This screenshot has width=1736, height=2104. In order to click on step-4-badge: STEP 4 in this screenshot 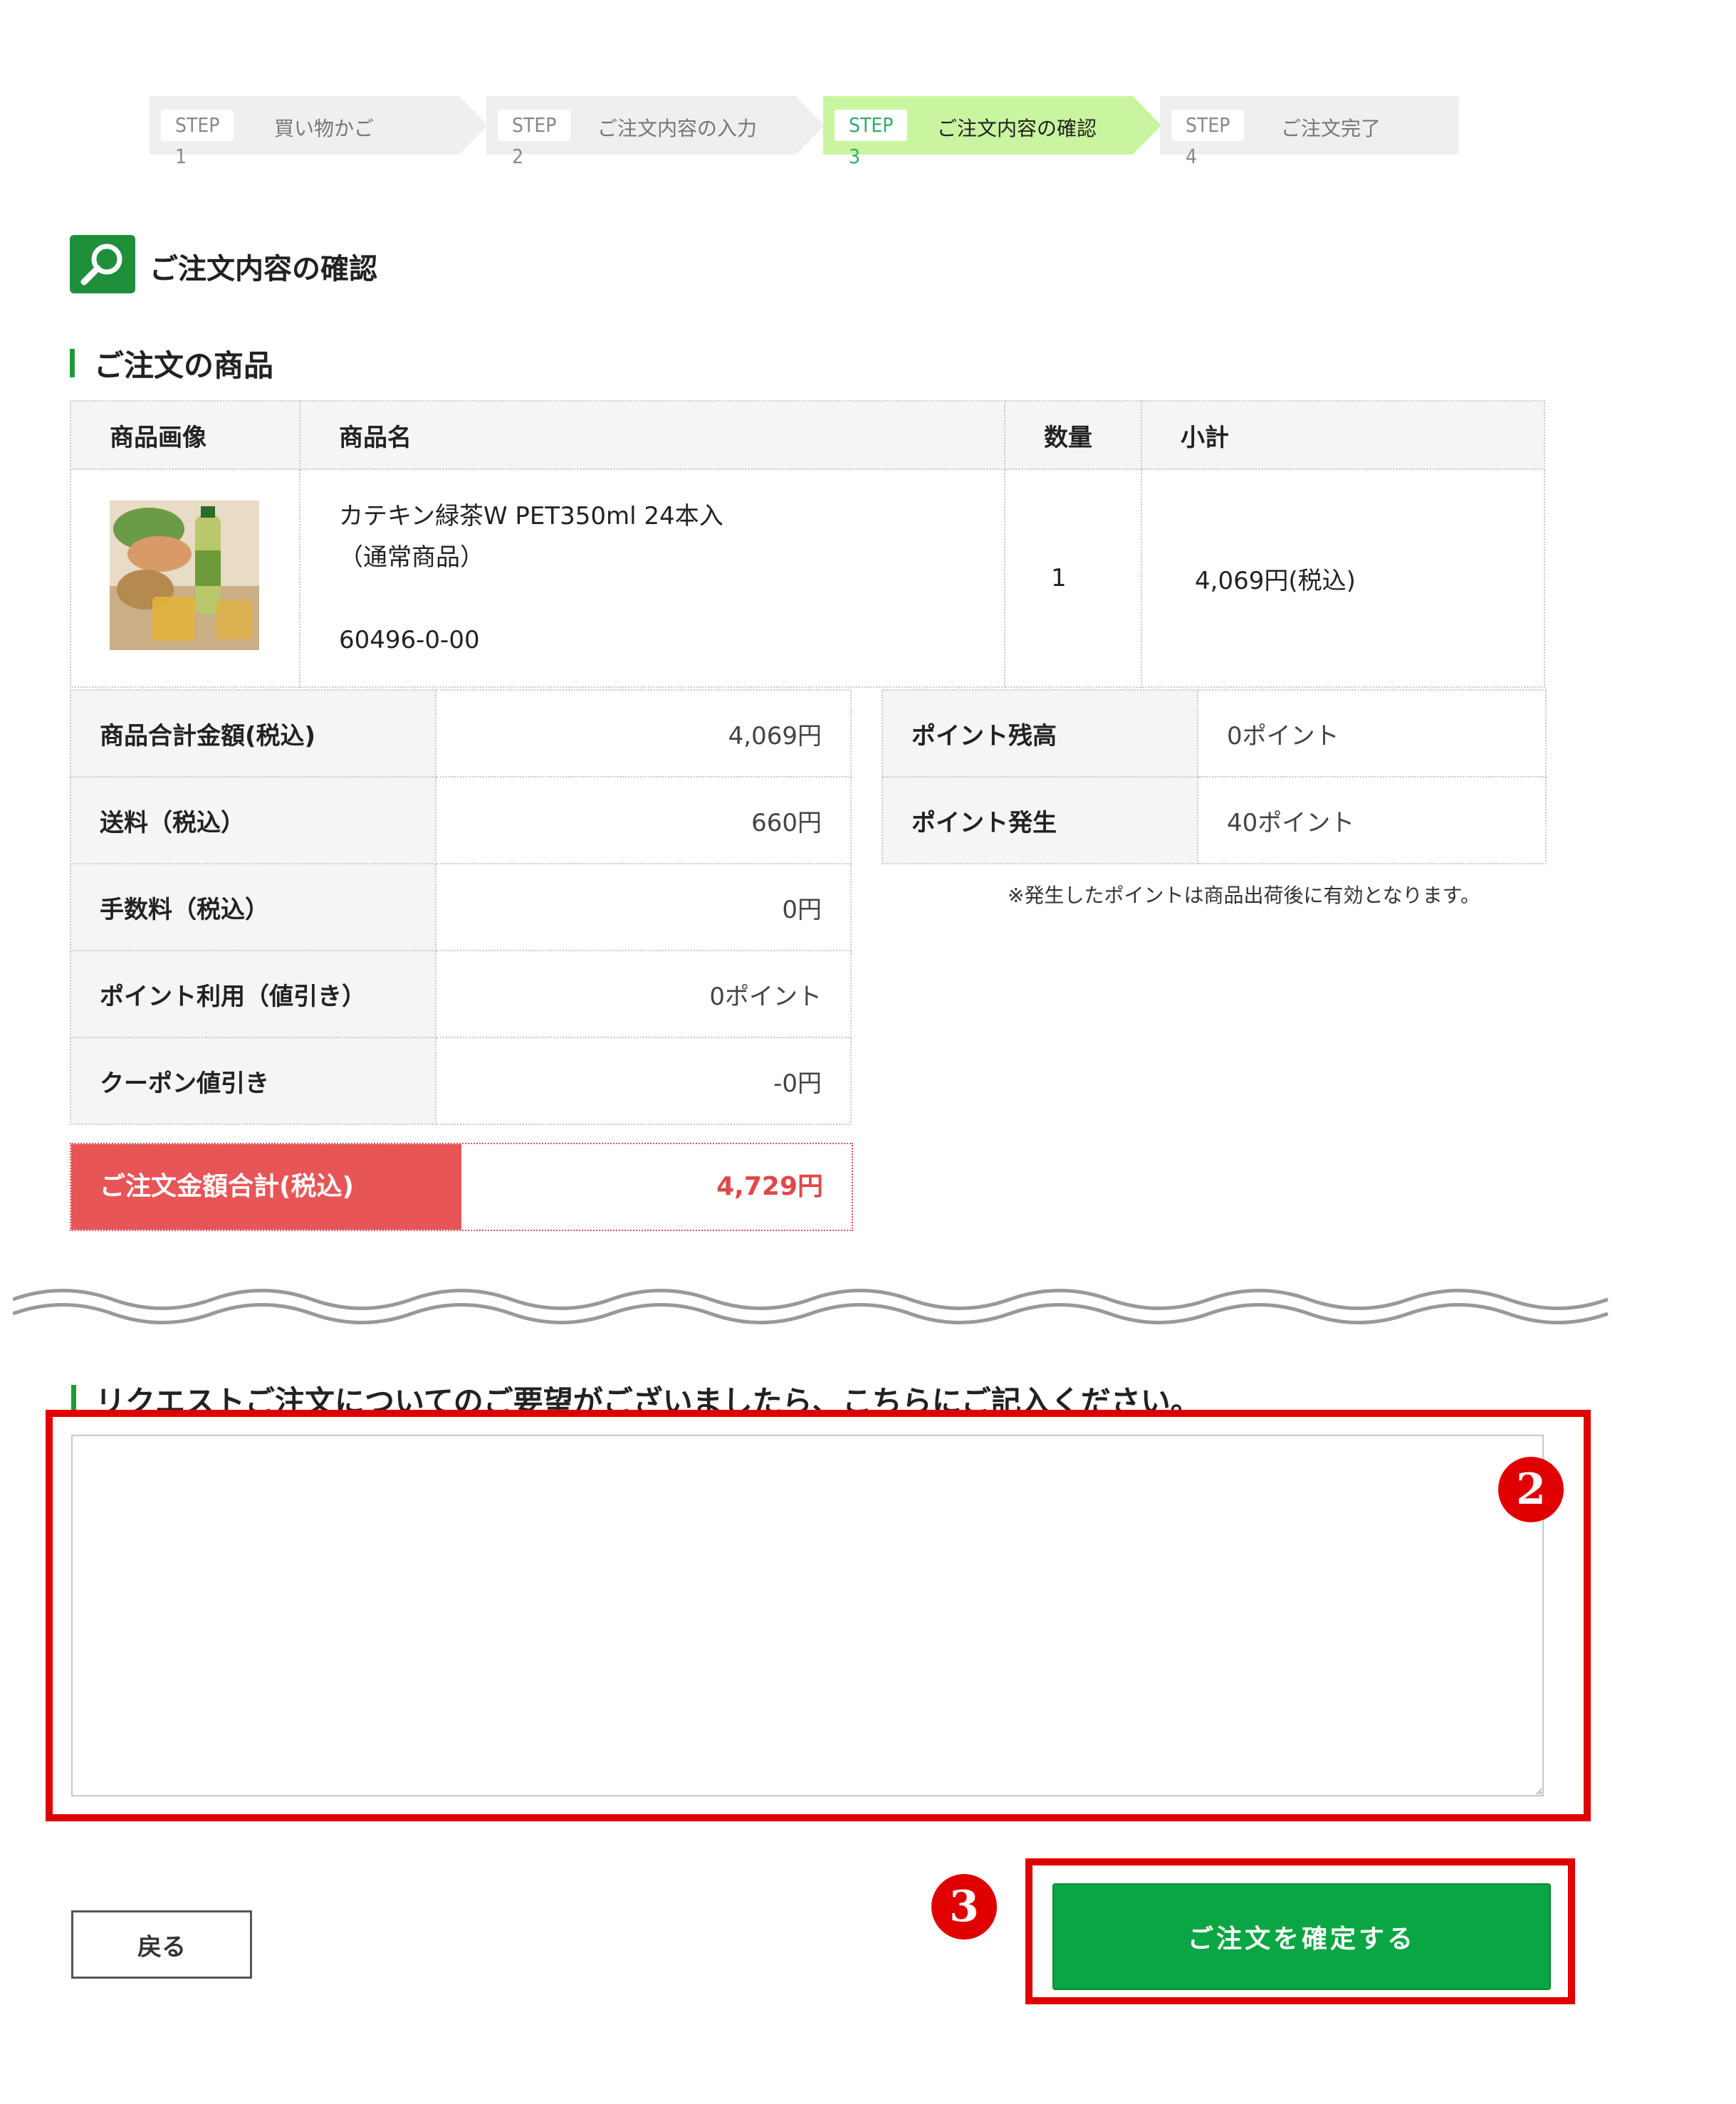, I will do `click(1208, 139)`.